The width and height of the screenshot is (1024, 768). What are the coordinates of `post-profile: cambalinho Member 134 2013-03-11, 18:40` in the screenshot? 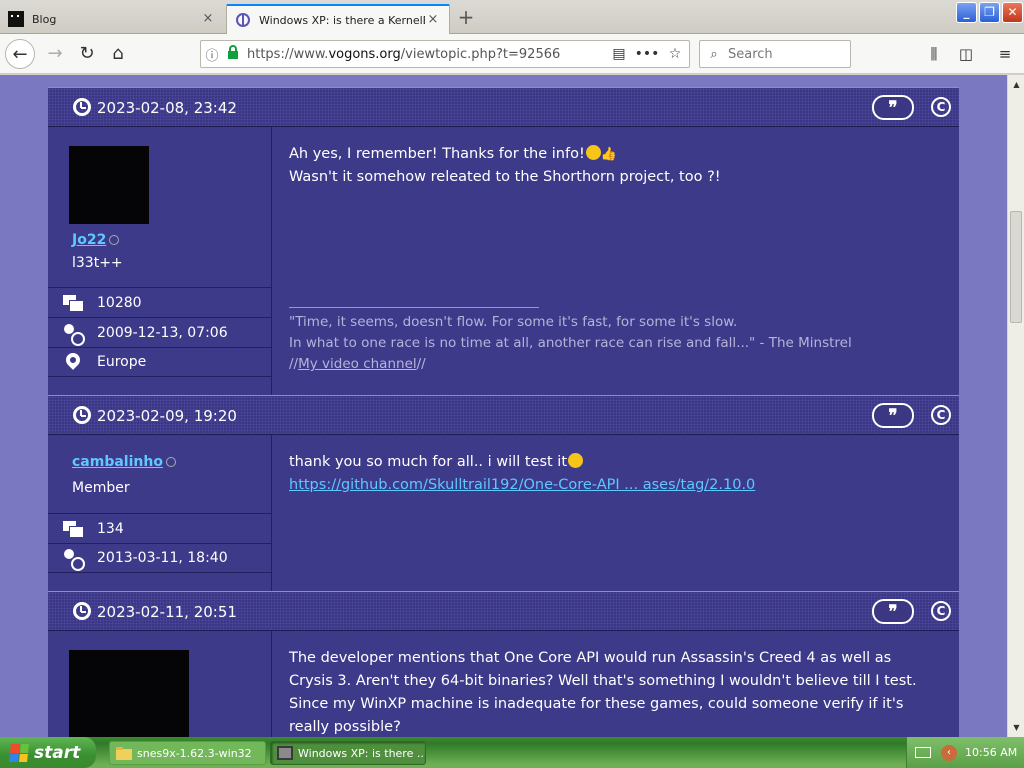 It's located at (160, 513).